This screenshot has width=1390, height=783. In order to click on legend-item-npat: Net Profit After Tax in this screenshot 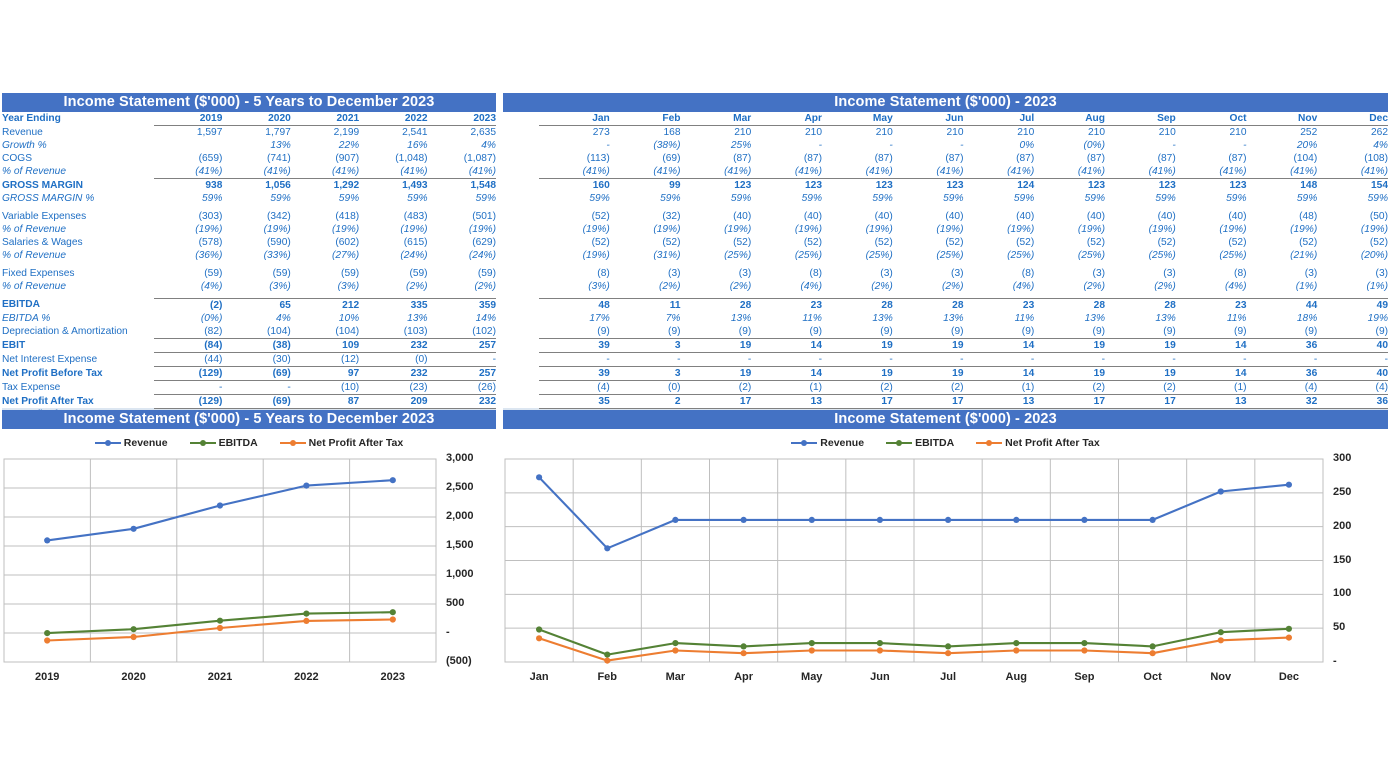, I will do `click(1038, 443)`.